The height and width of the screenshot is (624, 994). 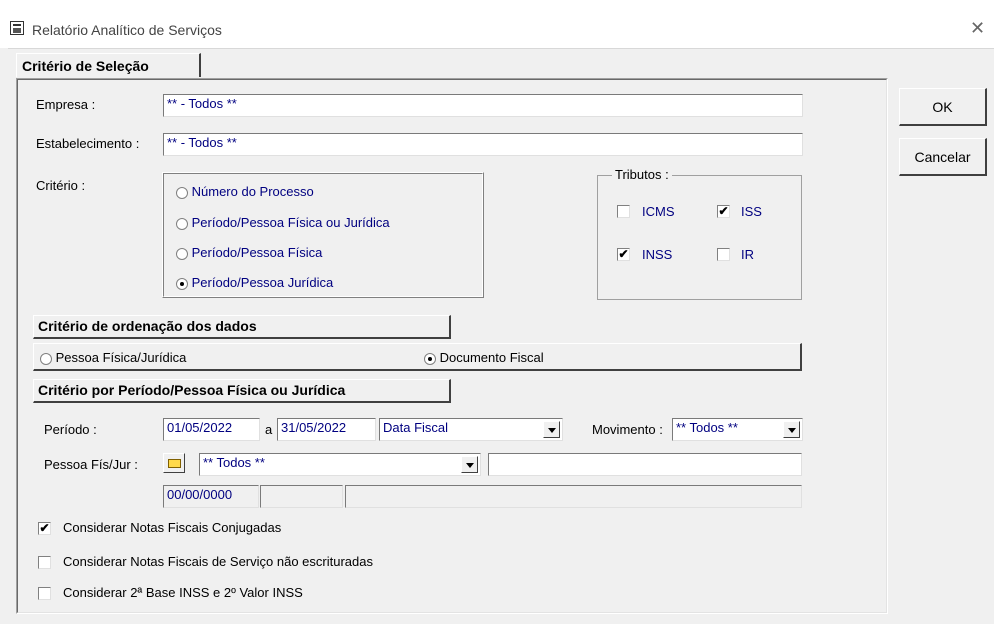 What do you see at coordinates (269, 429) in the screenshot?
I see `a-label: a` at bounding box center [269, 429].